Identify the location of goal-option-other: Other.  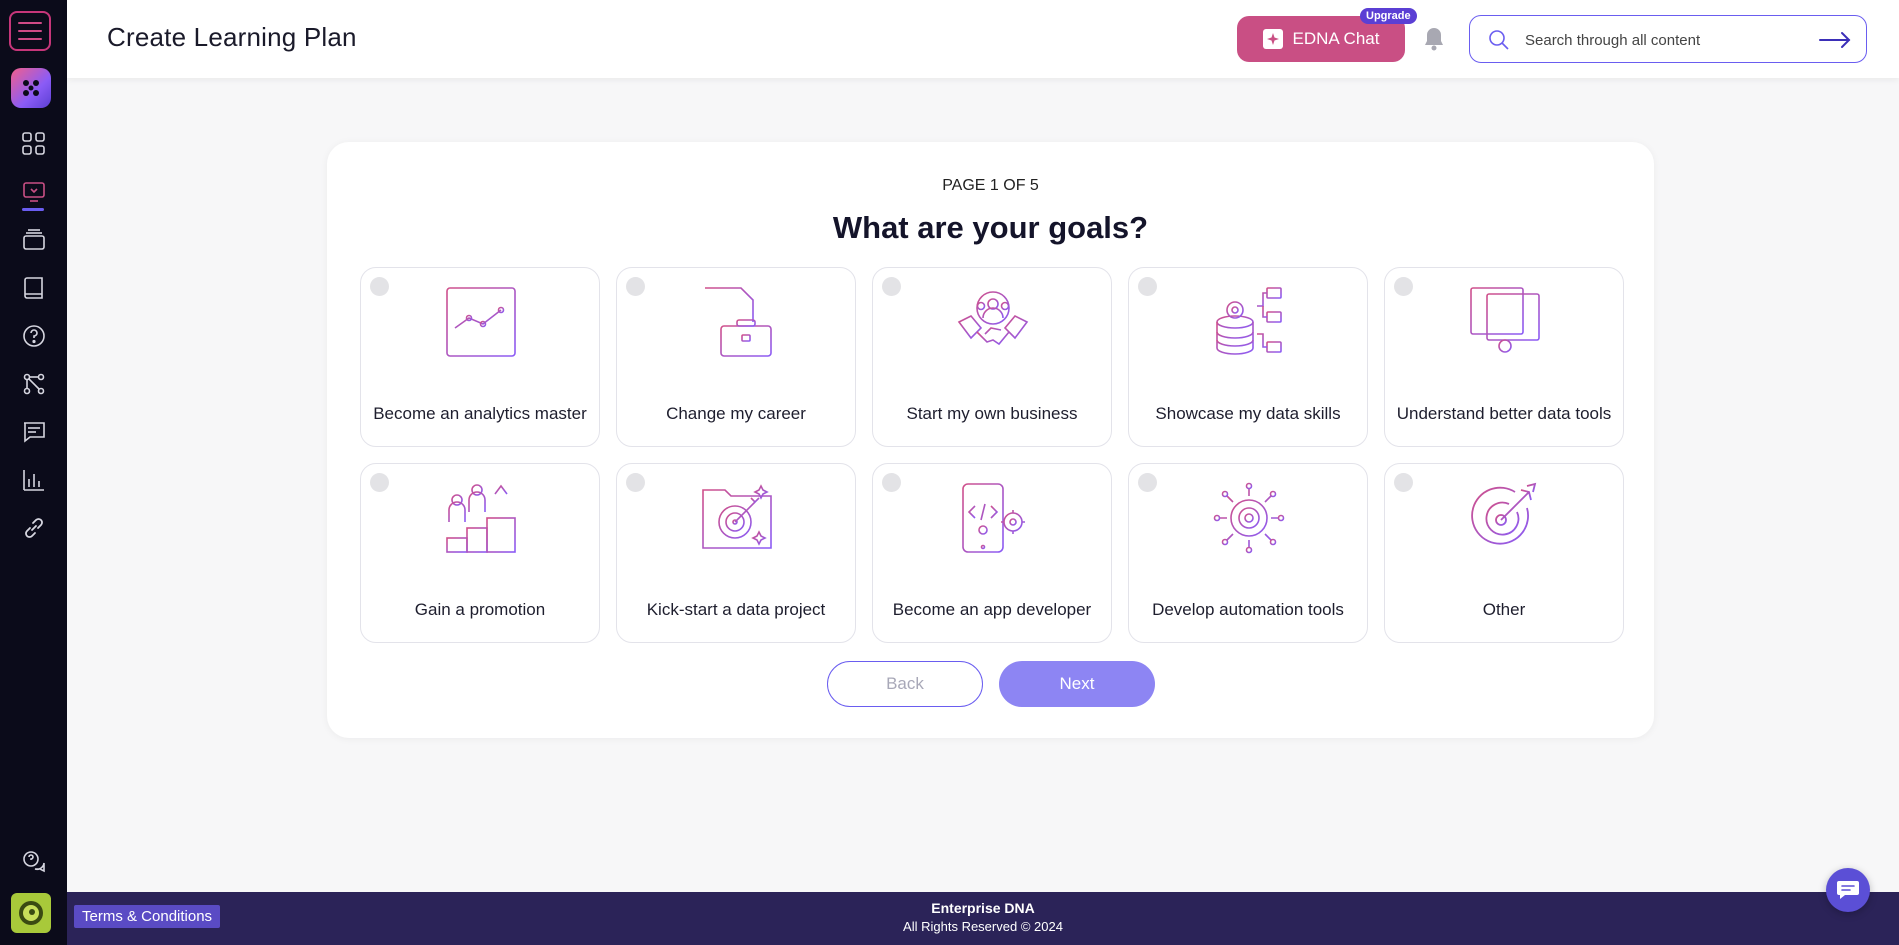
(1504, 553).